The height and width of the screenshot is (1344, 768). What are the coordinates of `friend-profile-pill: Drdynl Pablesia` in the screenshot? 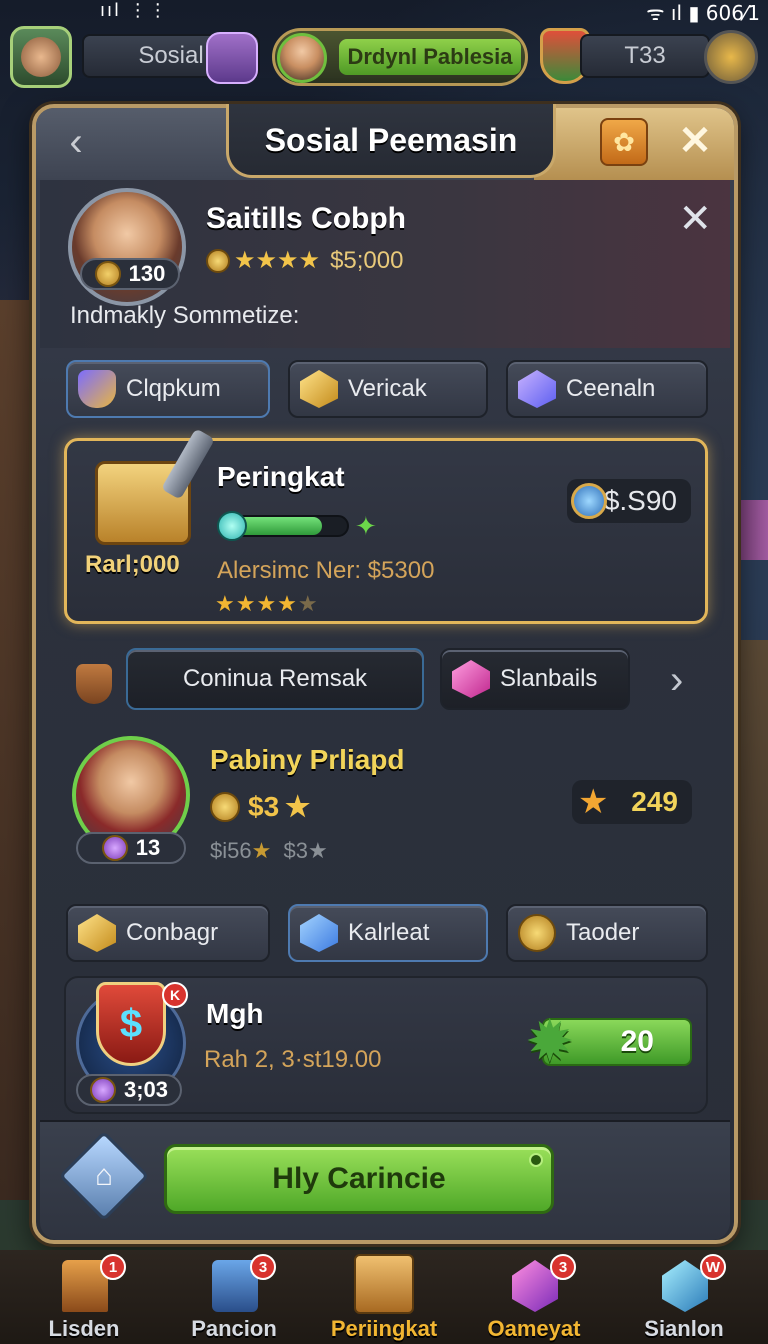 It's located at (400, 57).